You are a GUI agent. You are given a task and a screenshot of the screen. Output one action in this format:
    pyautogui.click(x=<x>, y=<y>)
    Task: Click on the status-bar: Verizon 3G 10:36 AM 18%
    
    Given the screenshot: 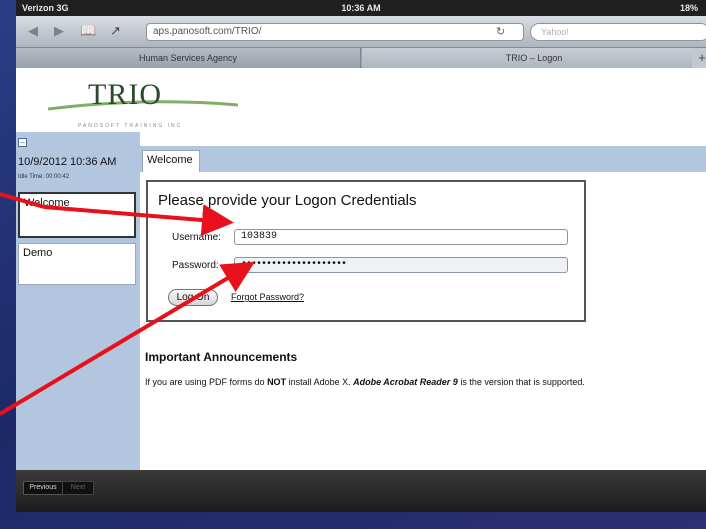 What is the action you would take?
    pyautogui.click(x=361, y=8)
    